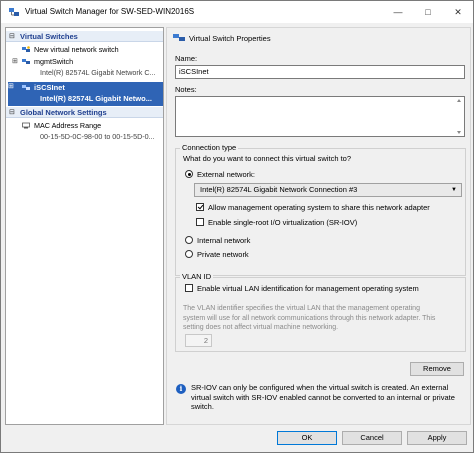 The height and width of the screenshot is (453, 474). What do you see at coordinates (186, 89) in the screenshot?
I see `notes-label: Notes:` at bounding box center [186, 89].